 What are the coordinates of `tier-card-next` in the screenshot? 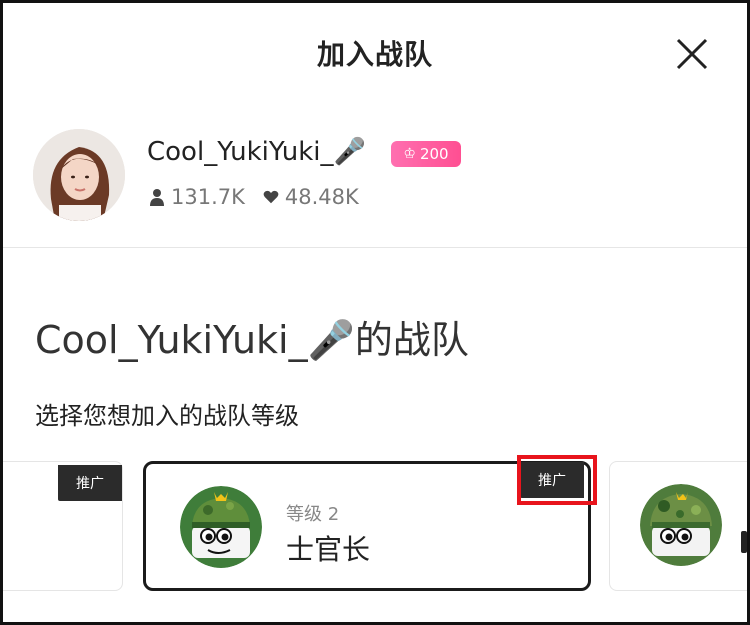 It's located at (678, 526).